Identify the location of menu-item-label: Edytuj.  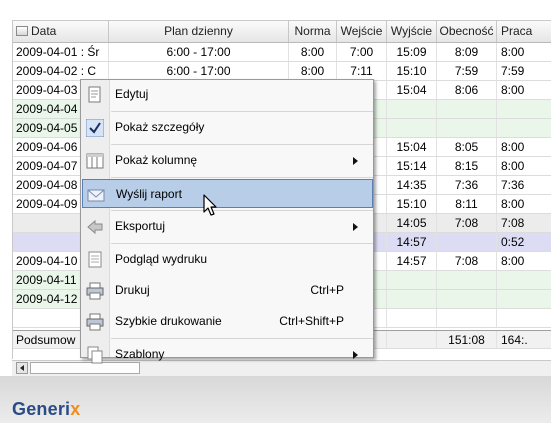
(132, 94).